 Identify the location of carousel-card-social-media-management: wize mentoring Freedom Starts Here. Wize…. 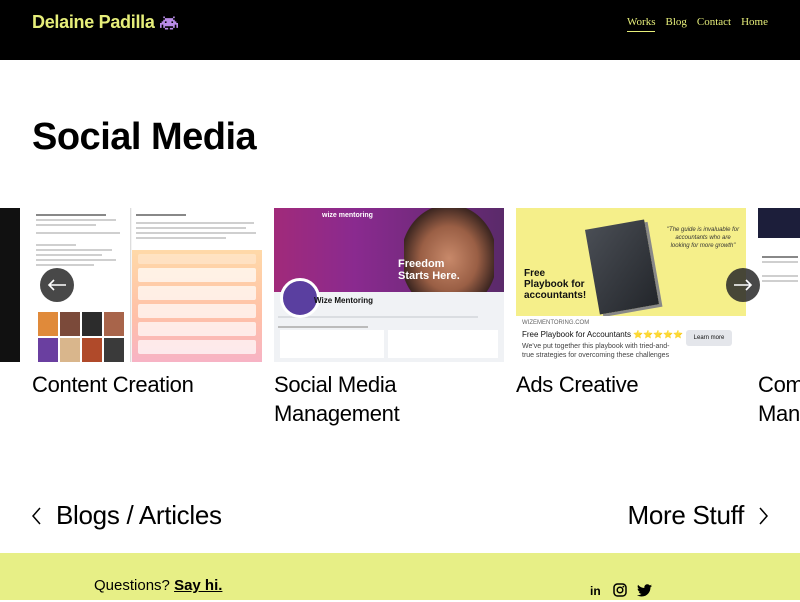
(389, 318).